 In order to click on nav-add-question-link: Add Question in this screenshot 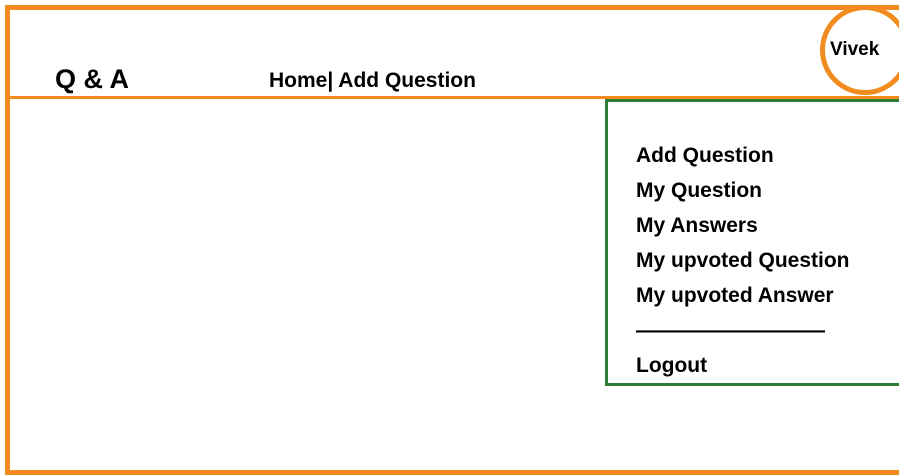, I will do `click(404, 80)`.